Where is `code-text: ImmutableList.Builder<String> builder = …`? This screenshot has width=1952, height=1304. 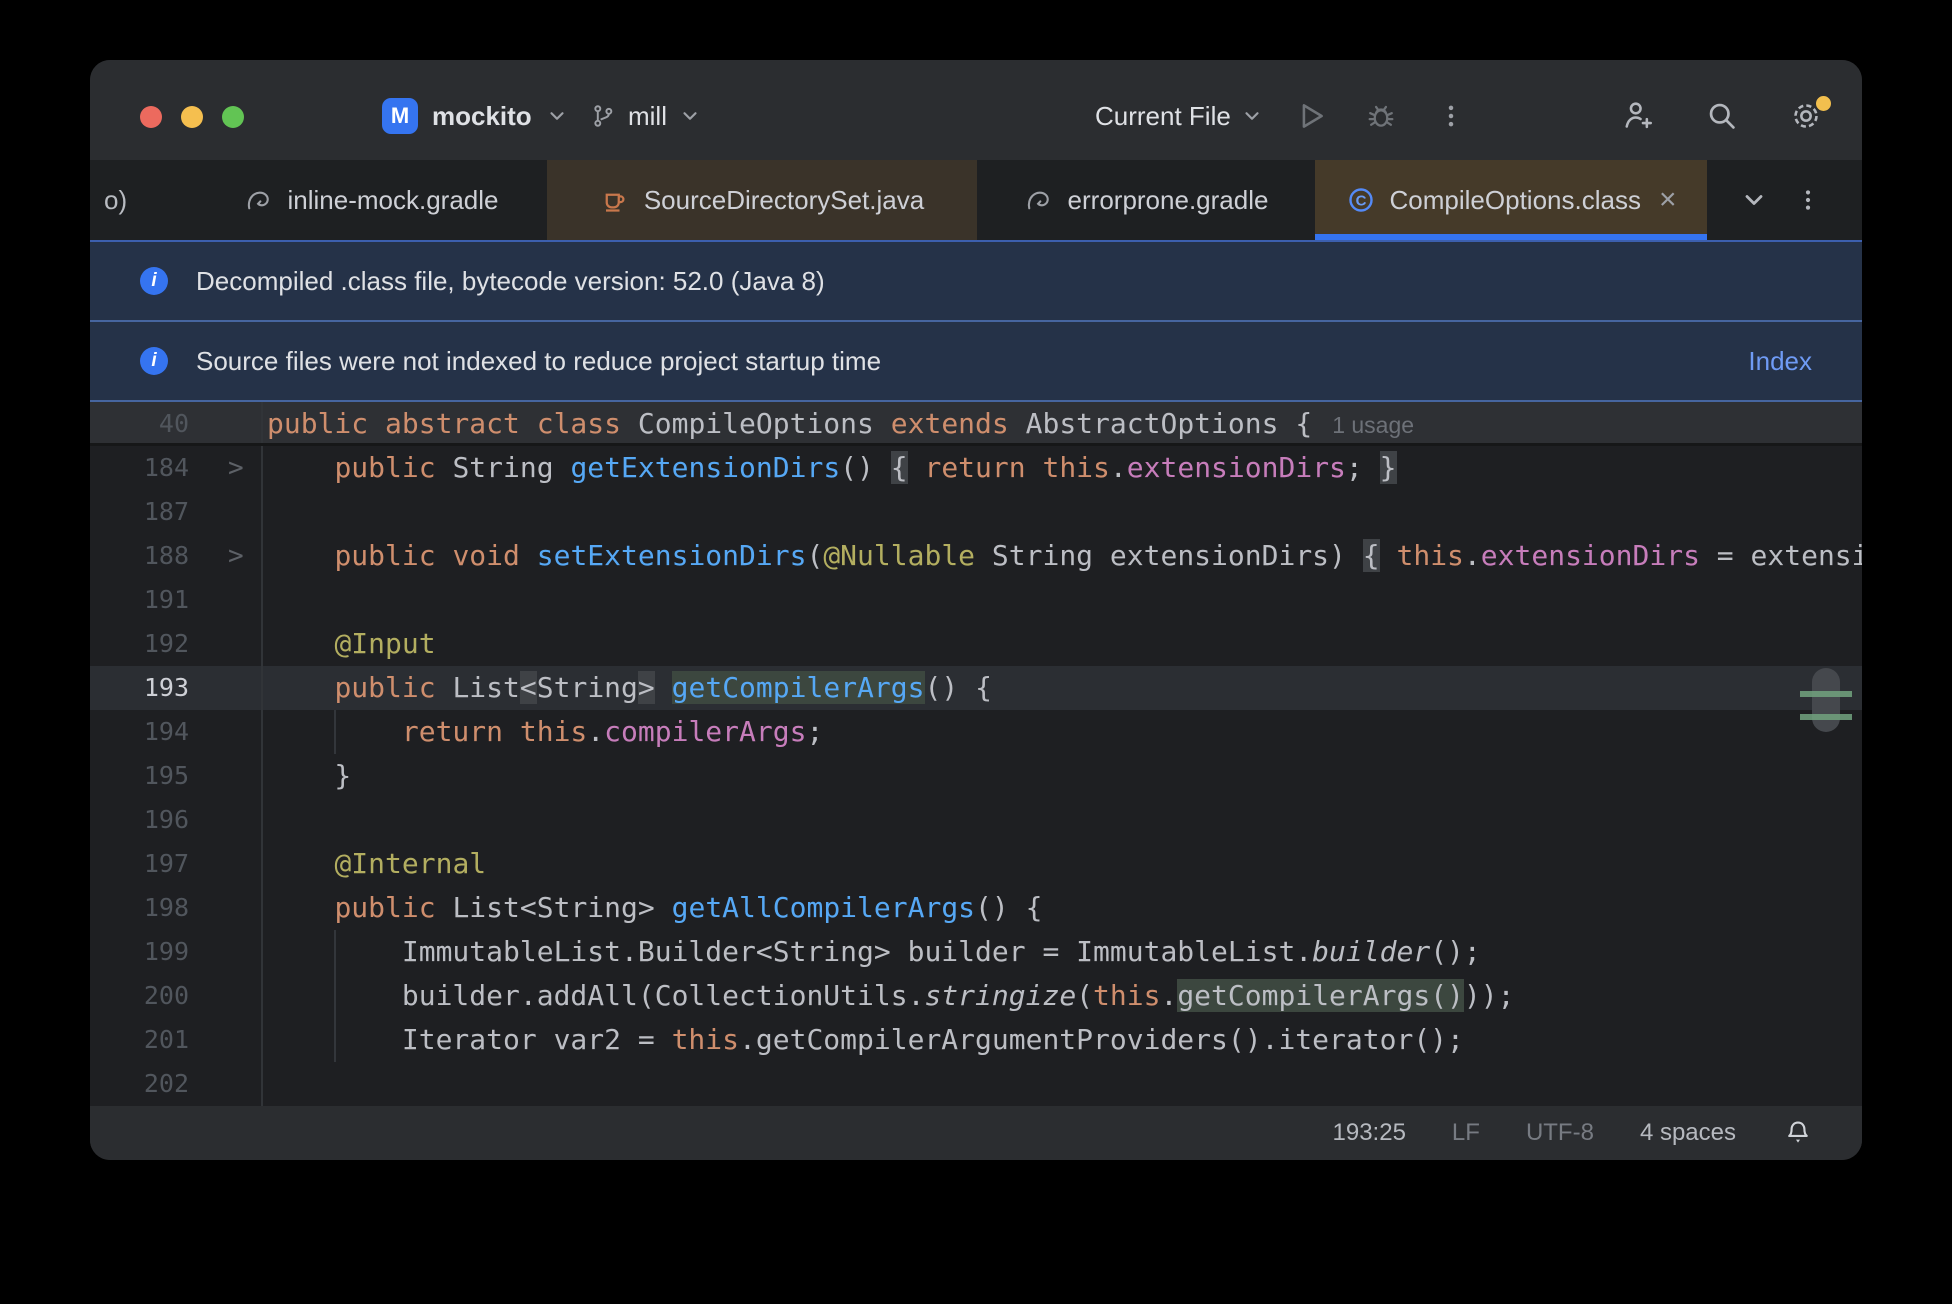 code-text: ImmutableList.Builder<String> builder = … is located at coordinates (874, 951).